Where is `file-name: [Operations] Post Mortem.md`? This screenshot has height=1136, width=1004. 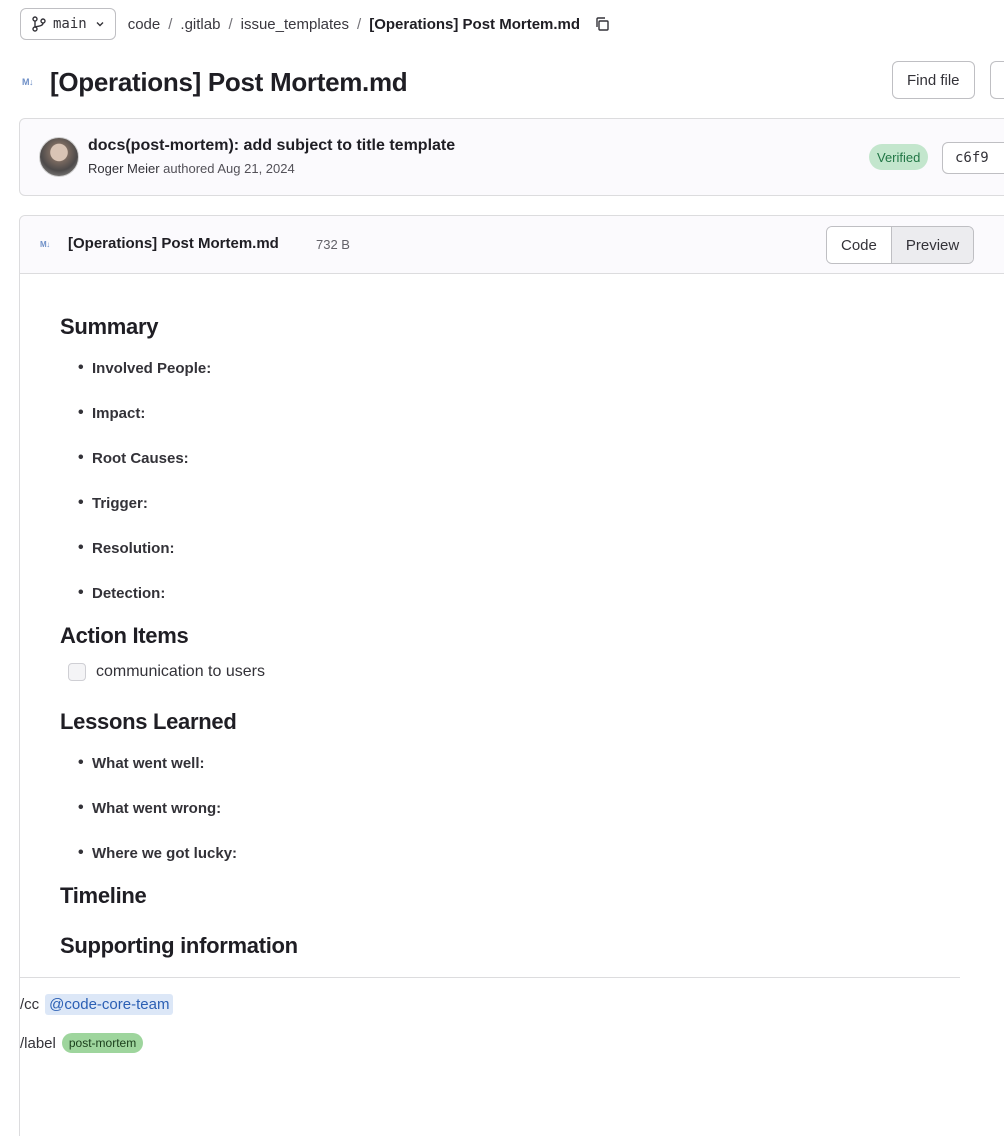
file-name: [Operations] Post Mortem.md is located at coordinates (173, 243).